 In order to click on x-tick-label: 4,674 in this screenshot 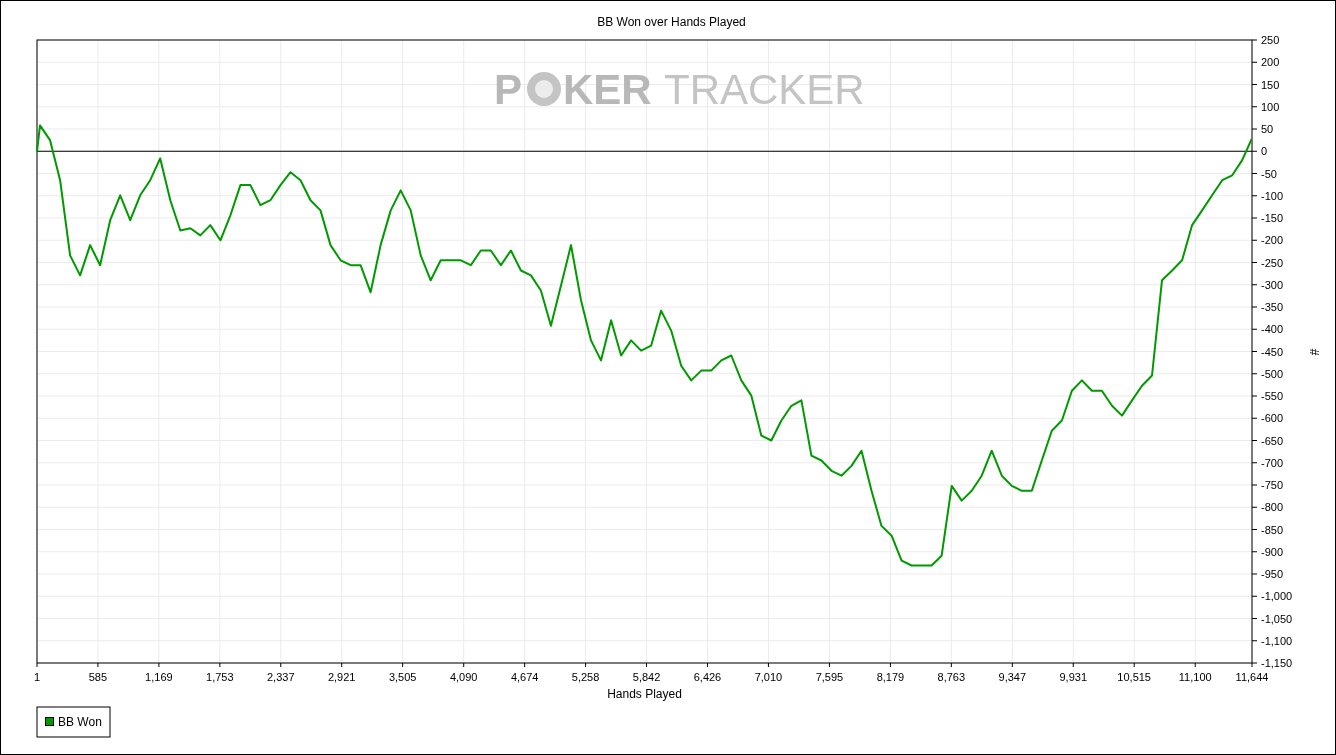, I will do `click(524, 677)`.